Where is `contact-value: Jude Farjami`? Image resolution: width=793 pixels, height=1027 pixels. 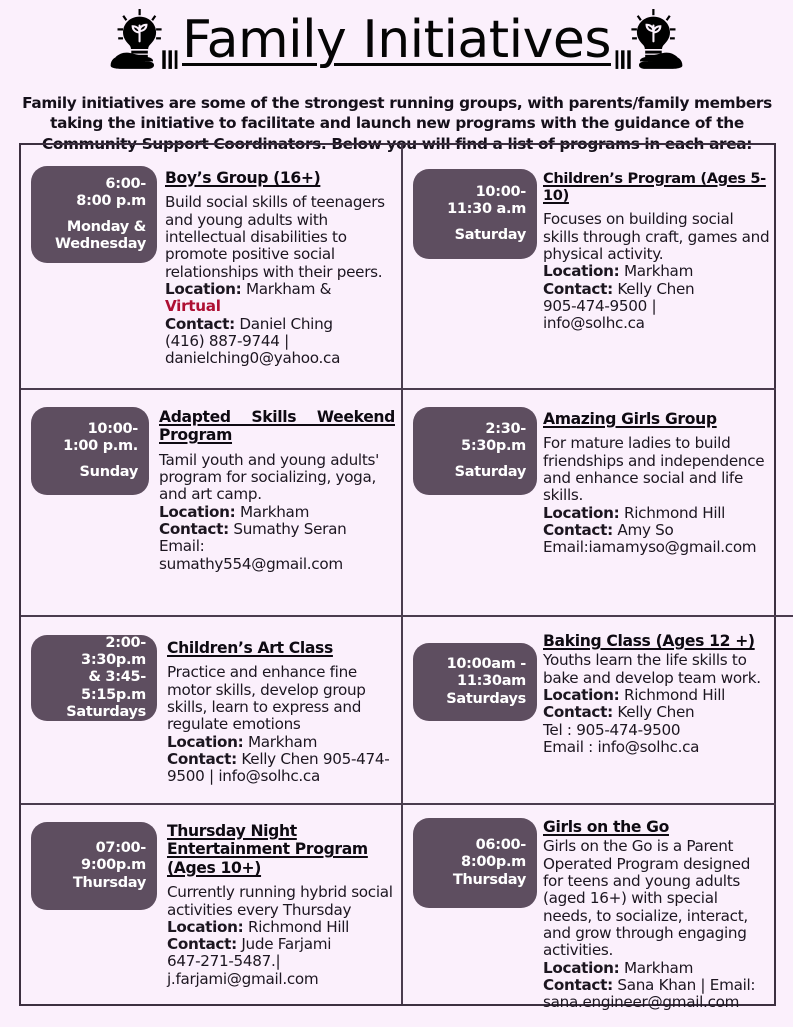 contact-value: Jude Farjami is located at coordinates (286, 944).